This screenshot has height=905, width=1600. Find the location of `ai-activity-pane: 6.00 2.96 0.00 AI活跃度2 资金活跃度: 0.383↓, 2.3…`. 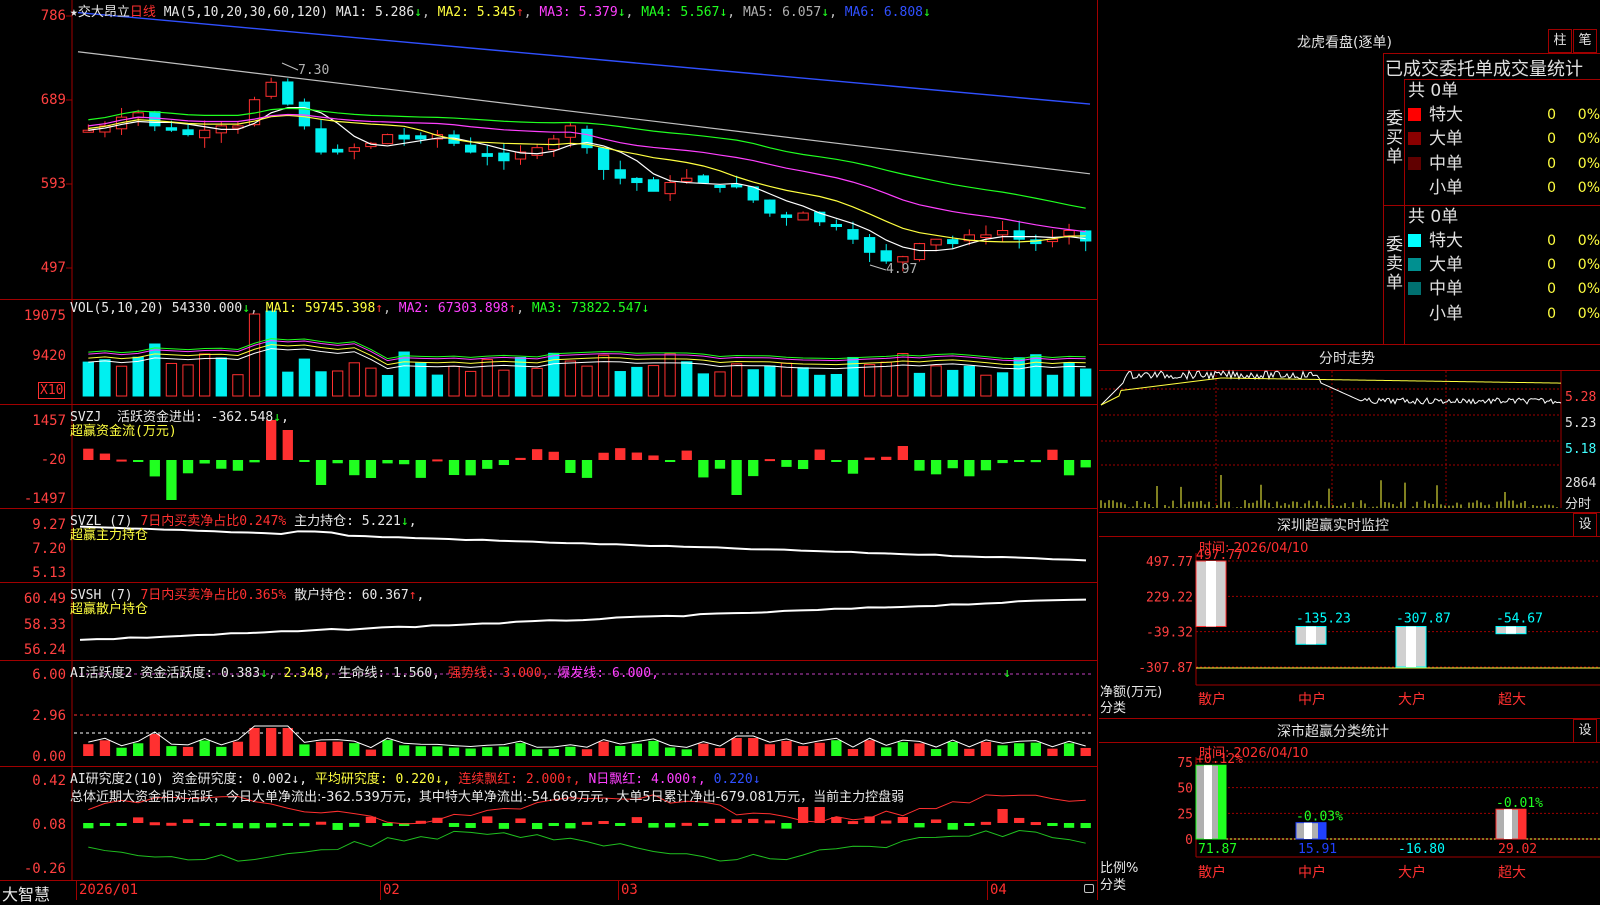

ai-activity-pane: 6.00 2.96 0.00 AI活跃度2 资金活跃度: 0.383↓, 2.3… is located at coordinates (549, 714).